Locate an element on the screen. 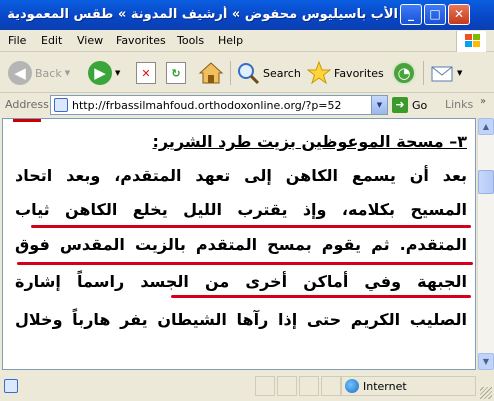  menu-file: File is located at coordinates (17, 40).